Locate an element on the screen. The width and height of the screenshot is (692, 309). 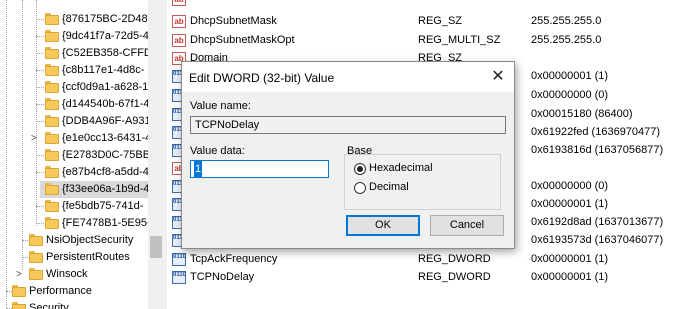
tree-item: Performance is located at coordinates (74, 291).